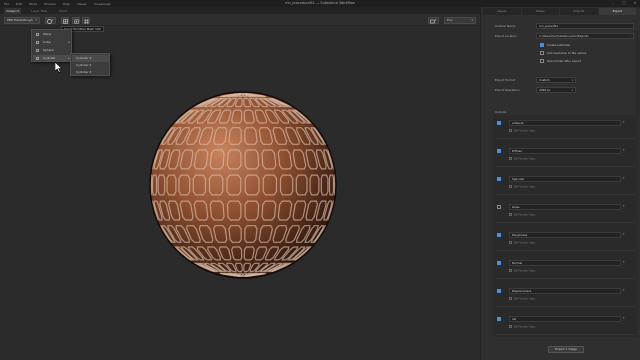 The width and height of the screenshot is (640, 360). I want to click on export-resolution-select: 2048 px ▾, so click(556, 90).